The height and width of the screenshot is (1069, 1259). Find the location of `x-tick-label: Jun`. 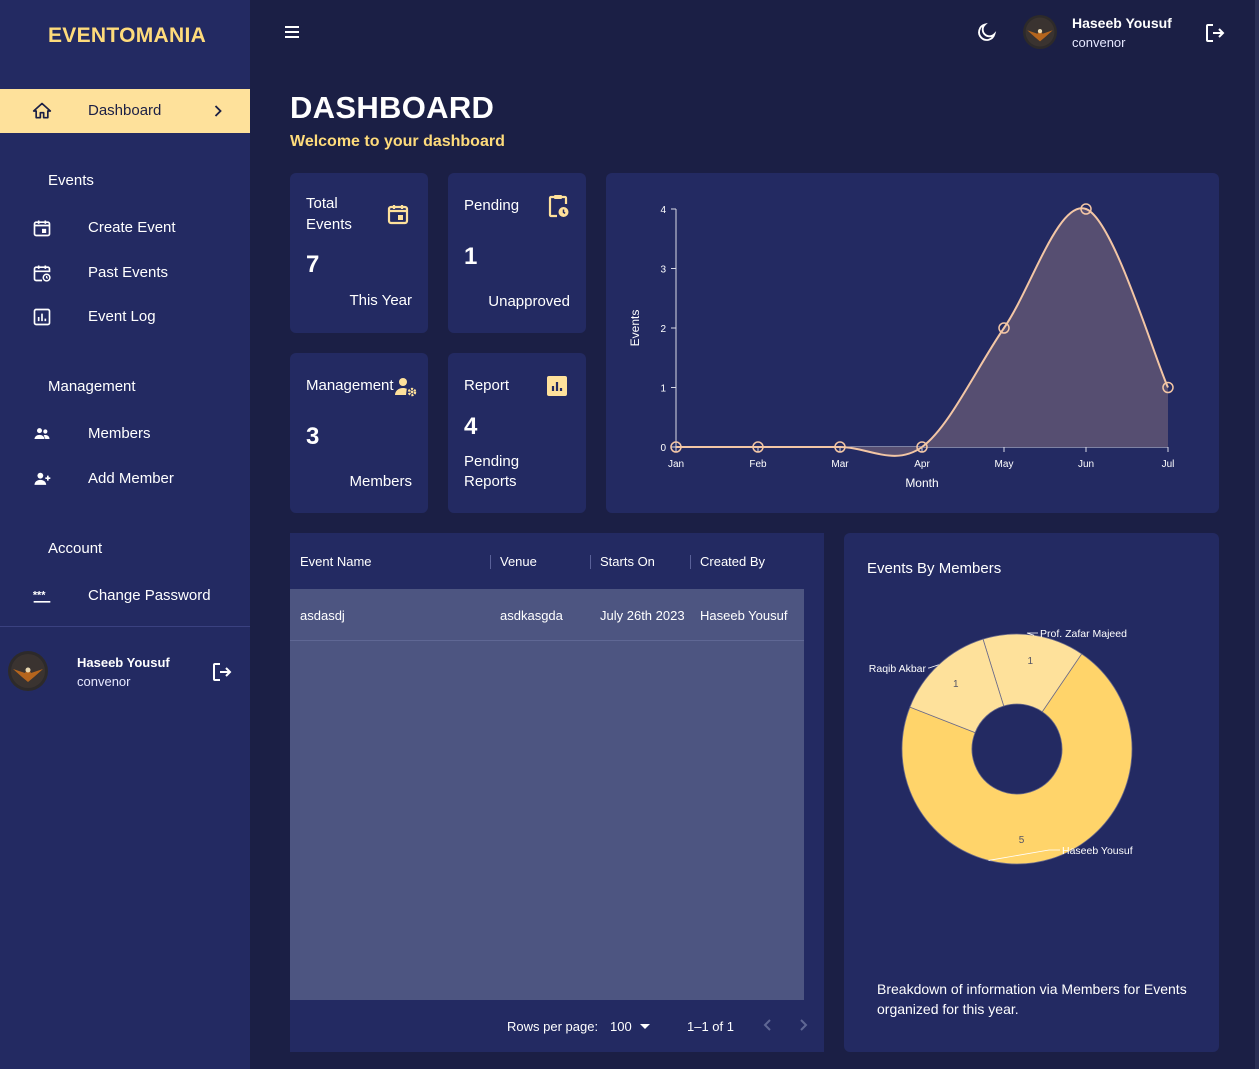

x-tick-label: Jun is located at coordinates (1086, 464).